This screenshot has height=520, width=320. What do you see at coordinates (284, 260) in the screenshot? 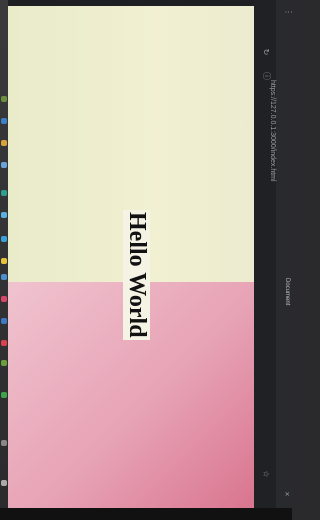
I see `tab-strip` at bounding box center [284, 260].